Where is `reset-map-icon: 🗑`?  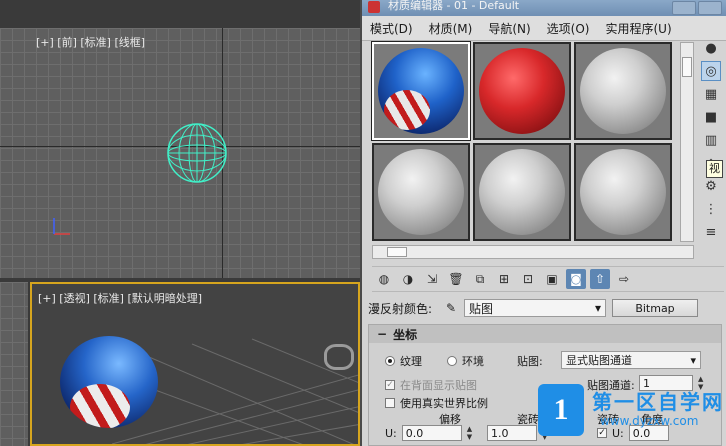
reset-map-icon: 🗑 is located at coordinates (456, 279).